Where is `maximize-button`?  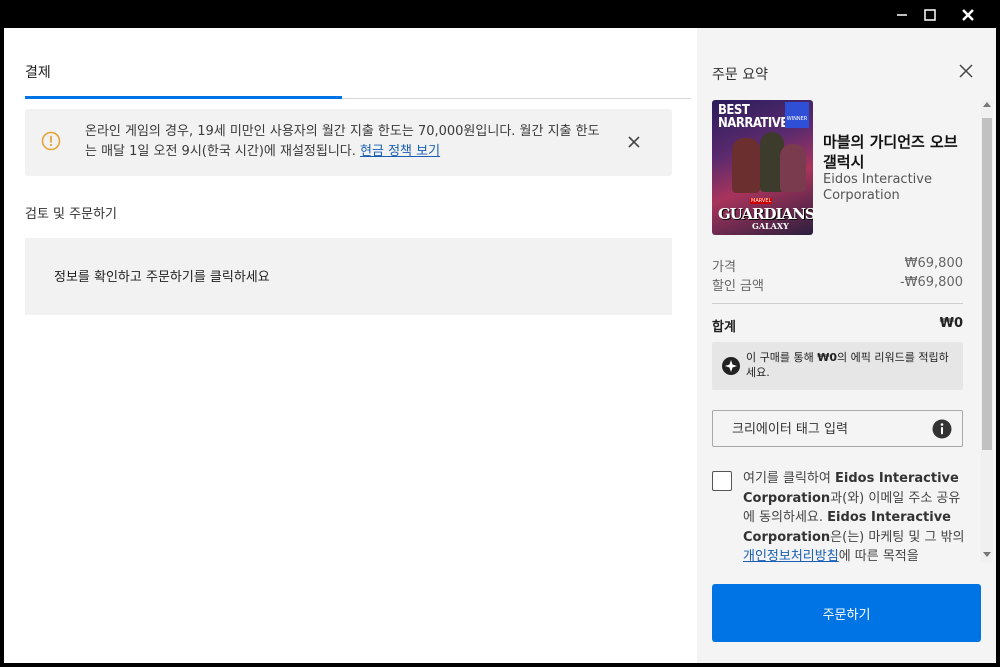 maximize-button is located at coordinates (930, 15).